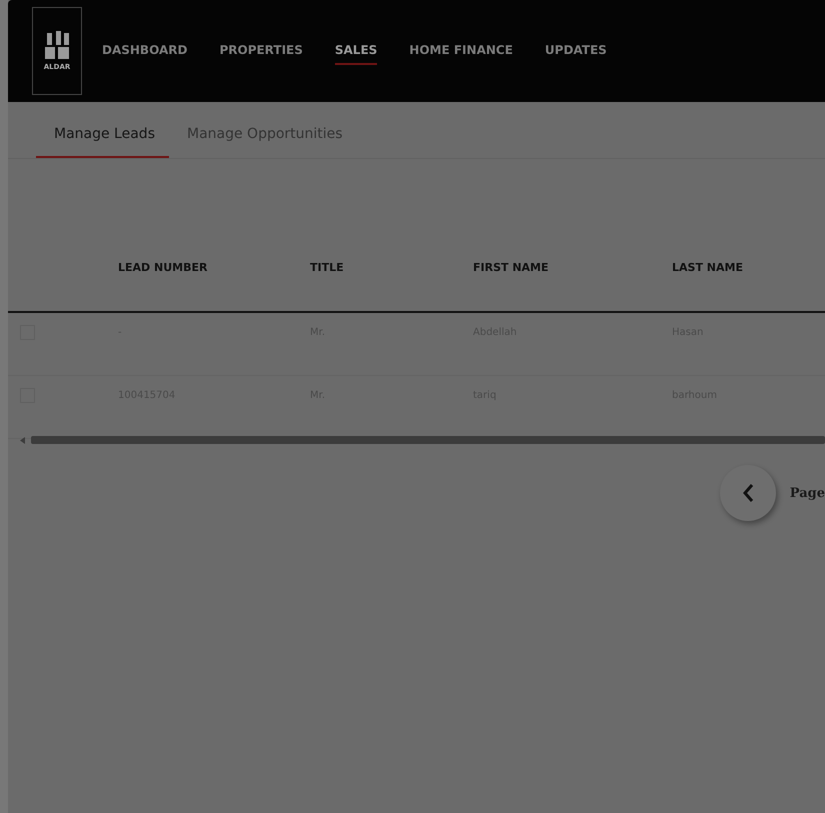 The width and height of the screenshot is (825, 813). I want to click on column-header: FIRST NAME, so click(572, 267).